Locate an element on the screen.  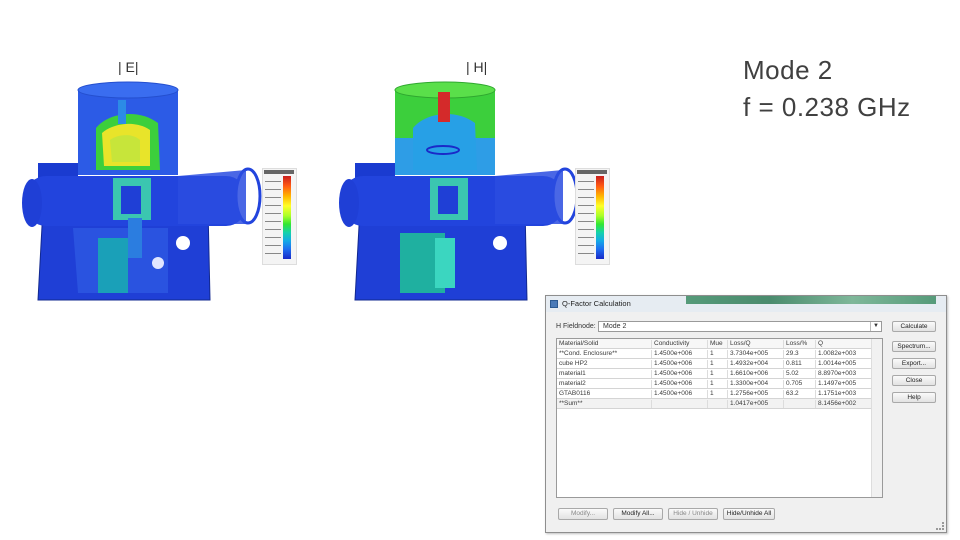
table-cell: 1.0082e+003 is located at coordinates (843, 354).